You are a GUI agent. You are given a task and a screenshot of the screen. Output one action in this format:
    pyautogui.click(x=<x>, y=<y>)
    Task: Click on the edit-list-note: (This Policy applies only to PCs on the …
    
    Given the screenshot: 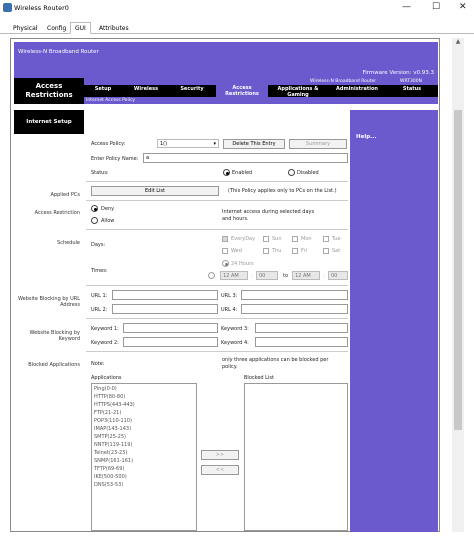 What is the action you would take?
    pyautogui.click(x=282, y=191)
    